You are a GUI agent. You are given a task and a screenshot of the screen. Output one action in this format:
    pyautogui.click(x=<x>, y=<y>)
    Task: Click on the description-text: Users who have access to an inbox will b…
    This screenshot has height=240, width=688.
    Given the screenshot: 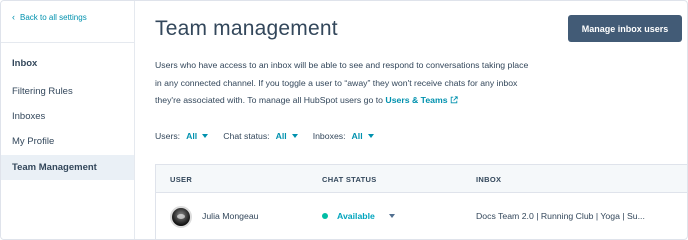 What is the action you would take?
    pyautogui.click(x=342, y=82)
    